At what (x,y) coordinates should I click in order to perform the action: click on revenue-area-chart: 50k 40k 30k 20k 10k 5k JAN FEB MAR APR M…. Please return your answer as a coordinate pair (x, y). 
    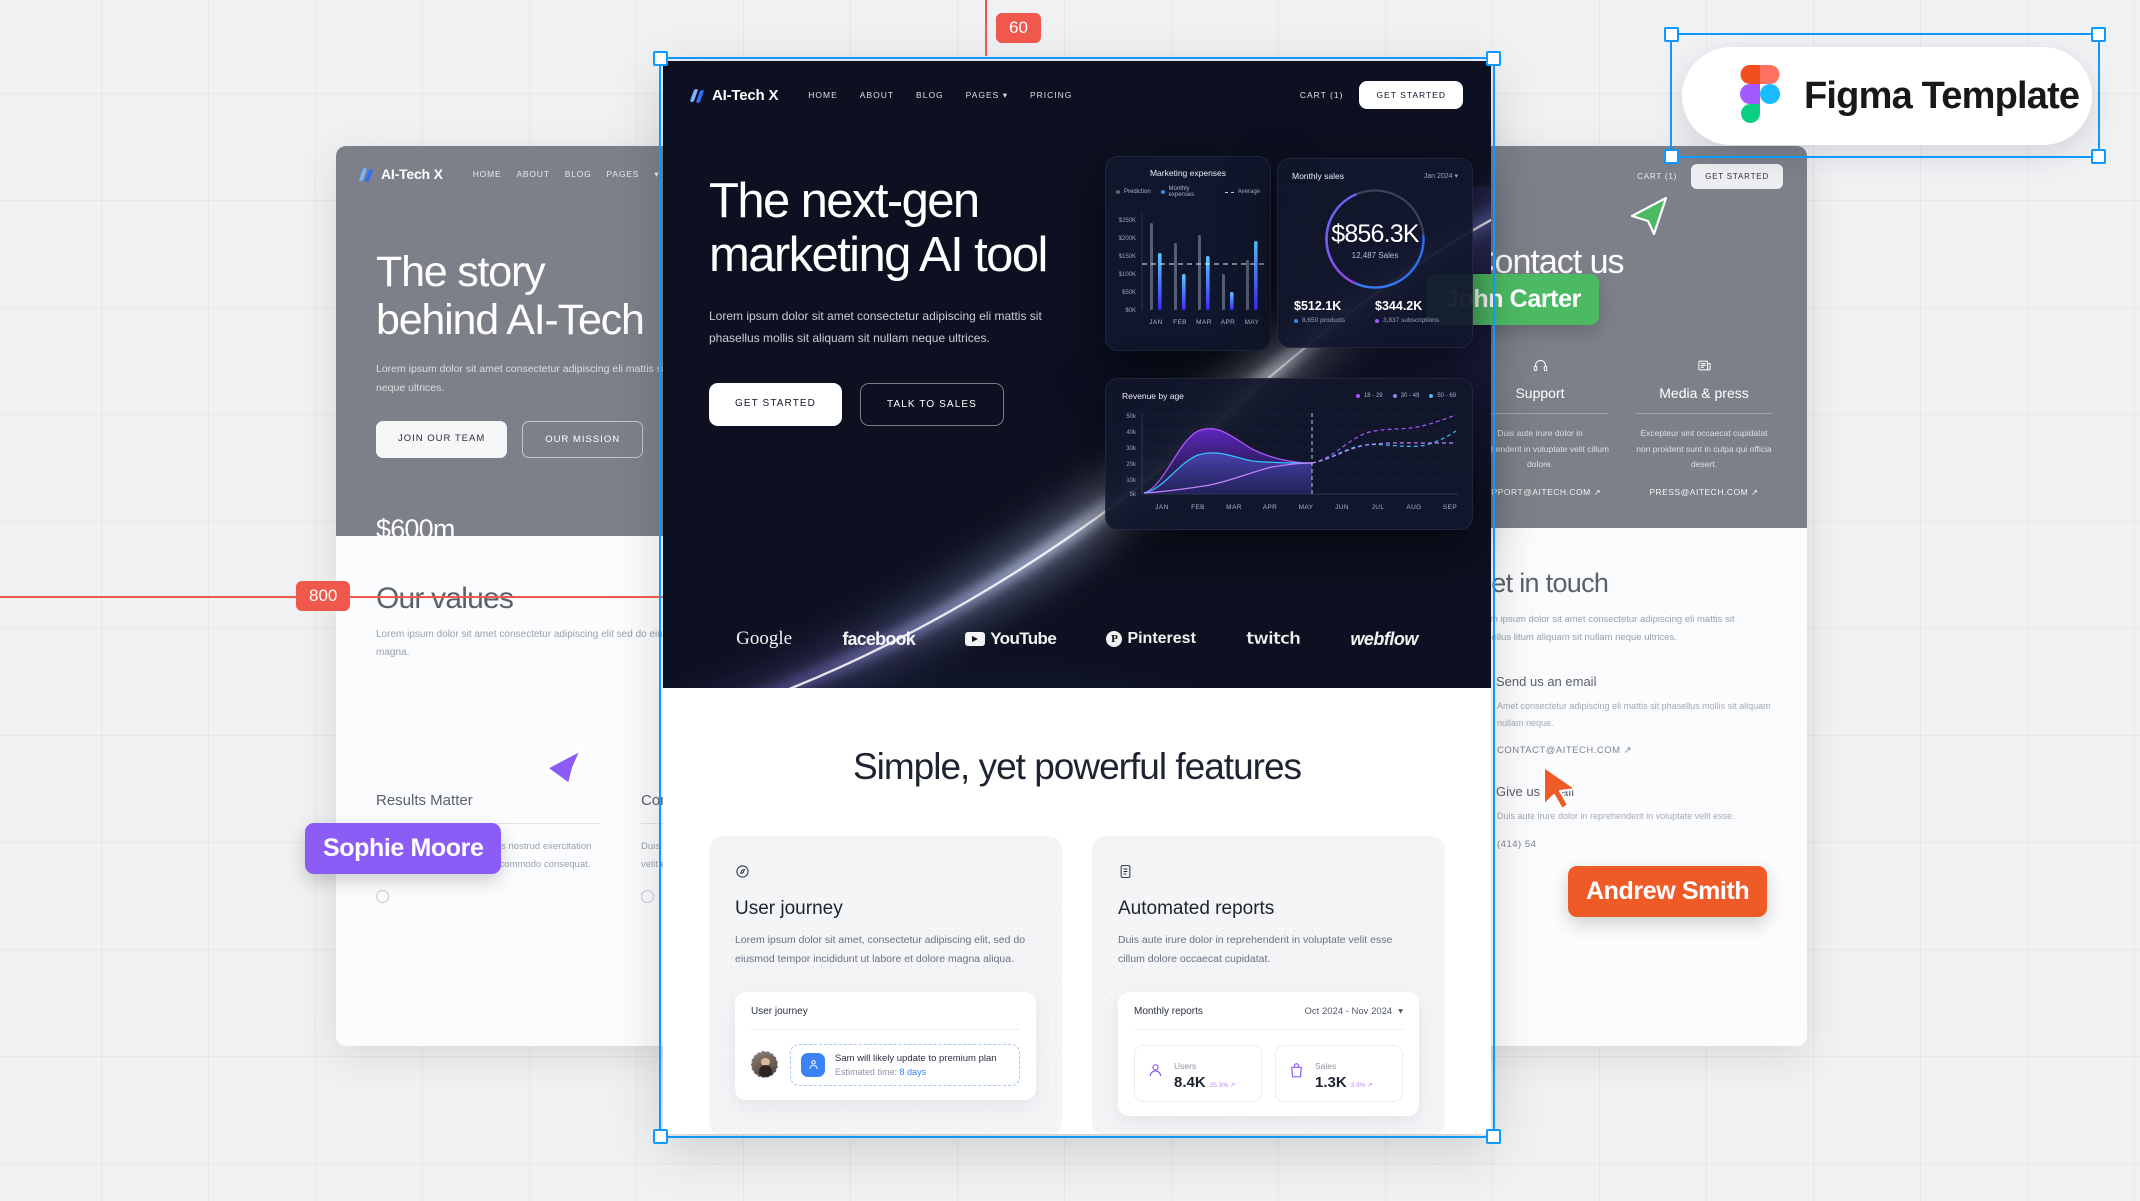
    Looking at the image, I should click on (1292, 462).